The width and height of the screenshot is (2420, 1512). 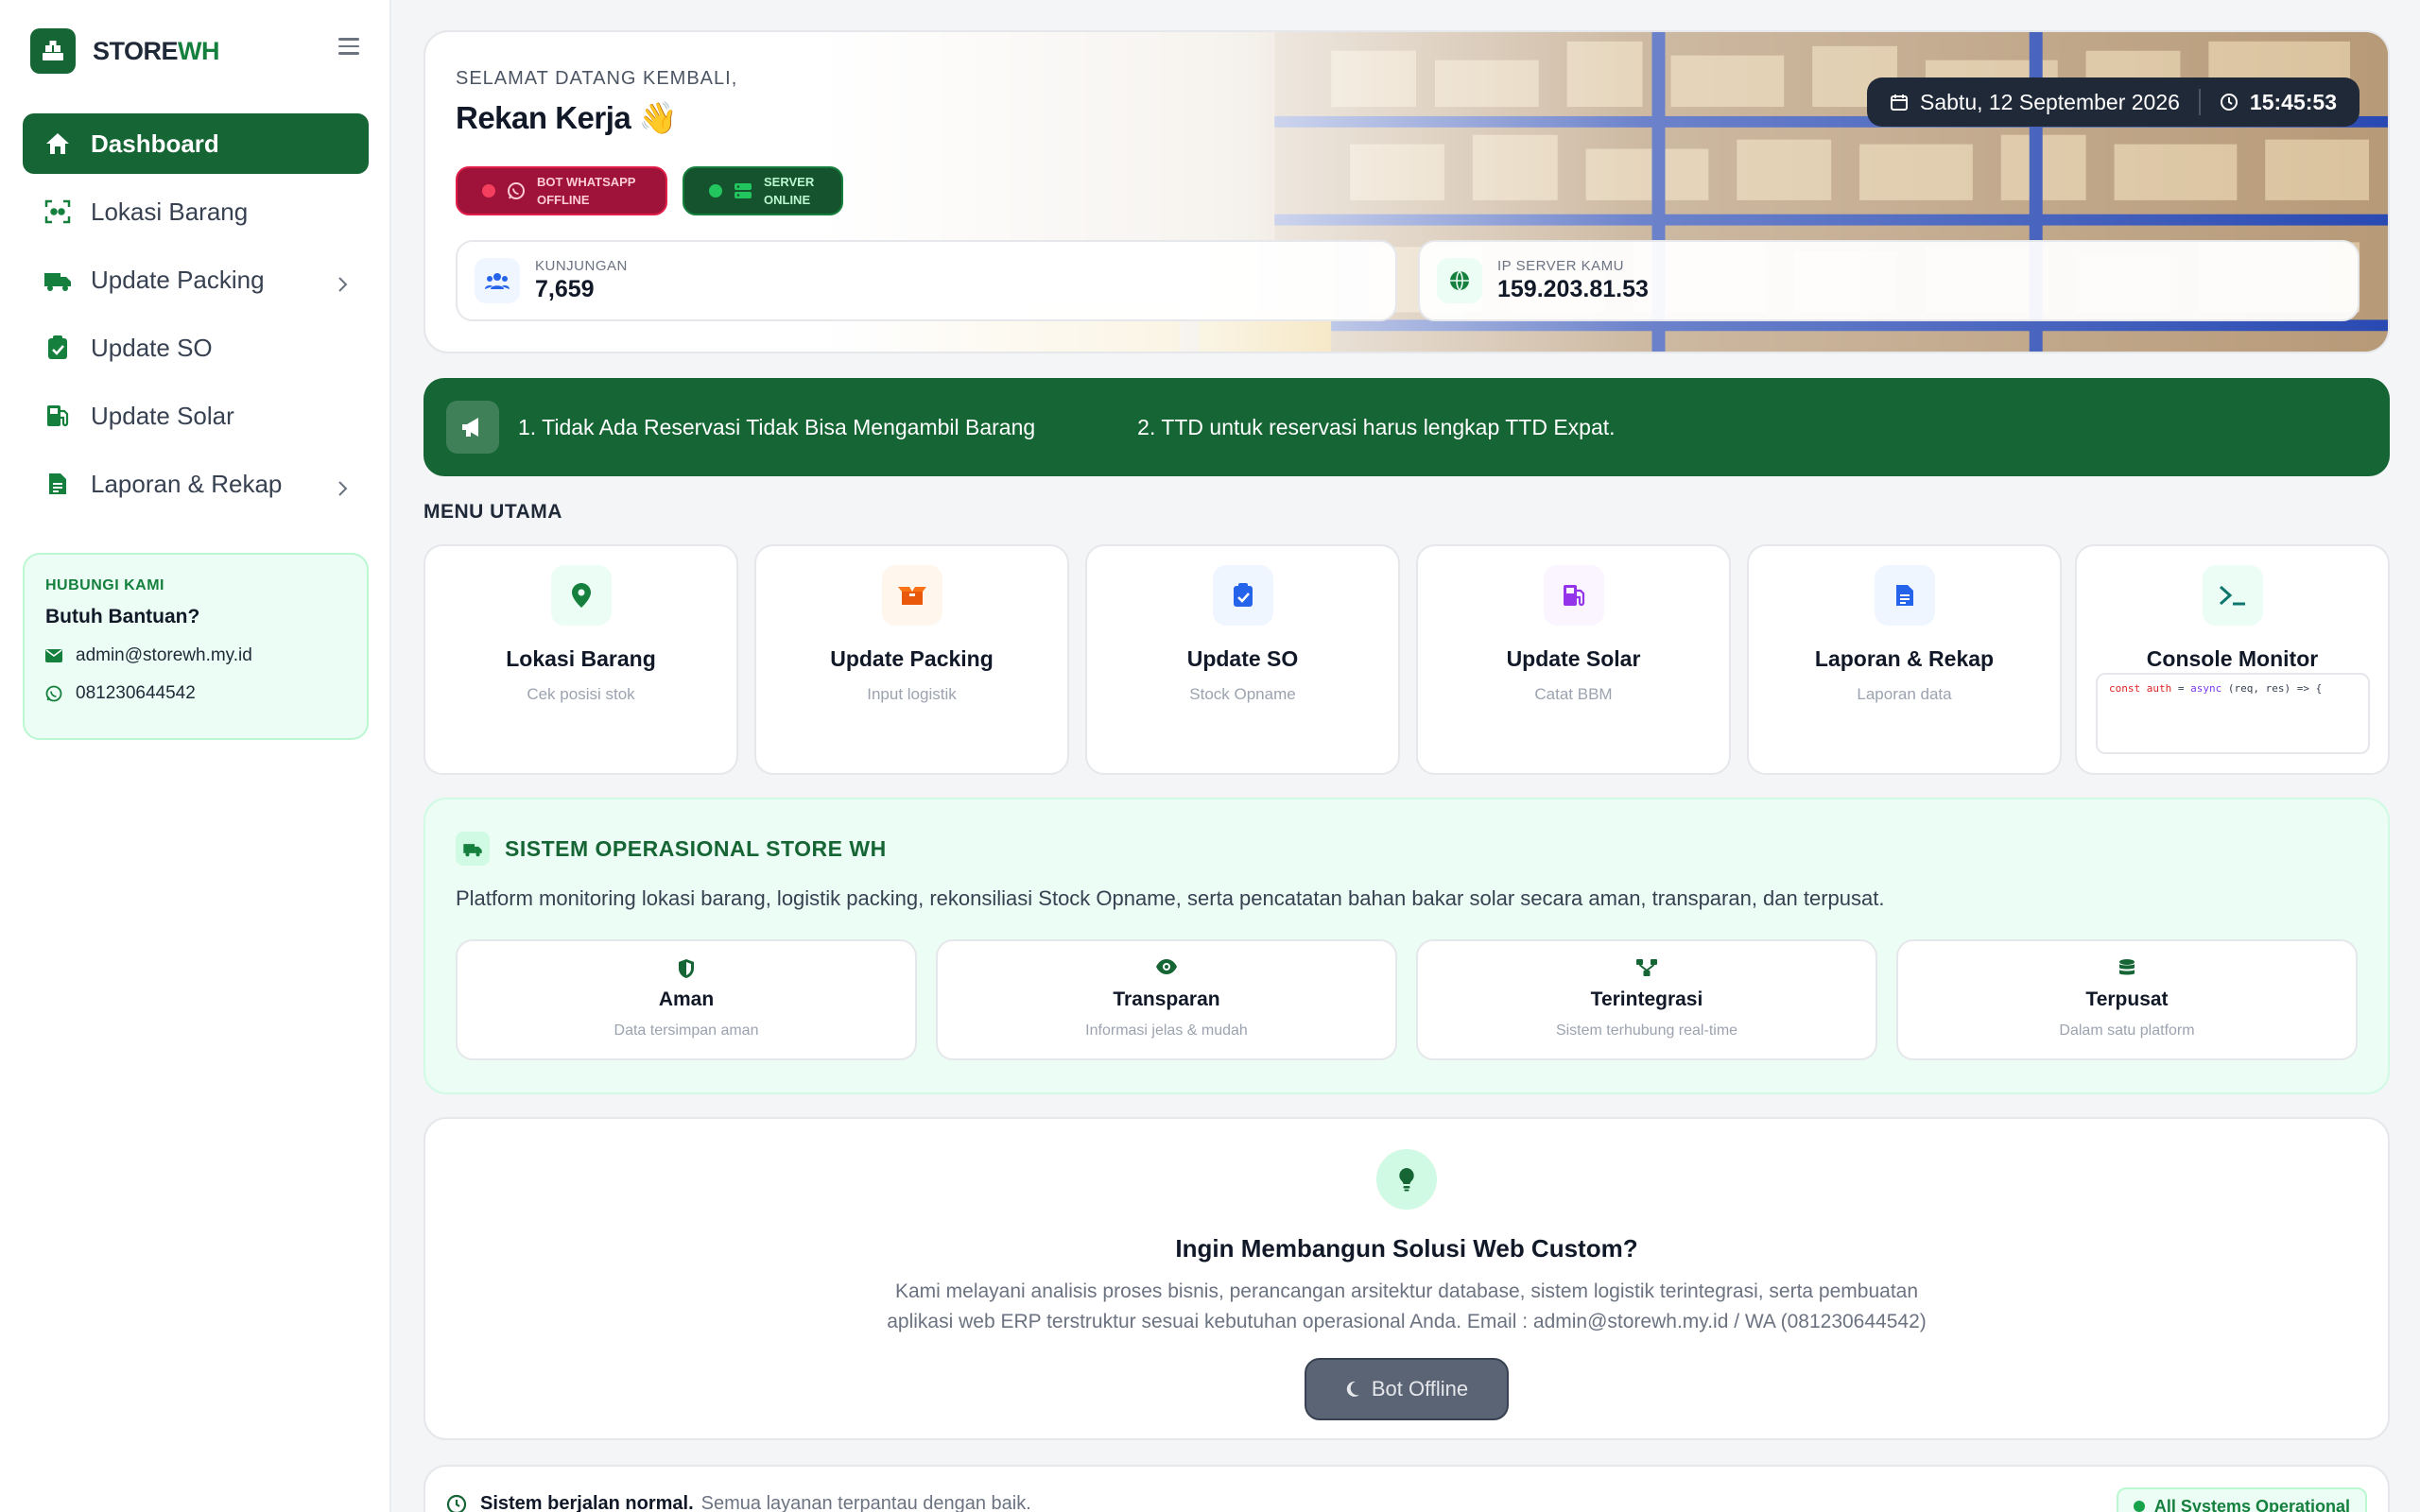 What do you see at coordinates (565, 289) in the screenshot?
I see `visits-value: 7,659` at bounding box center [565, 289].